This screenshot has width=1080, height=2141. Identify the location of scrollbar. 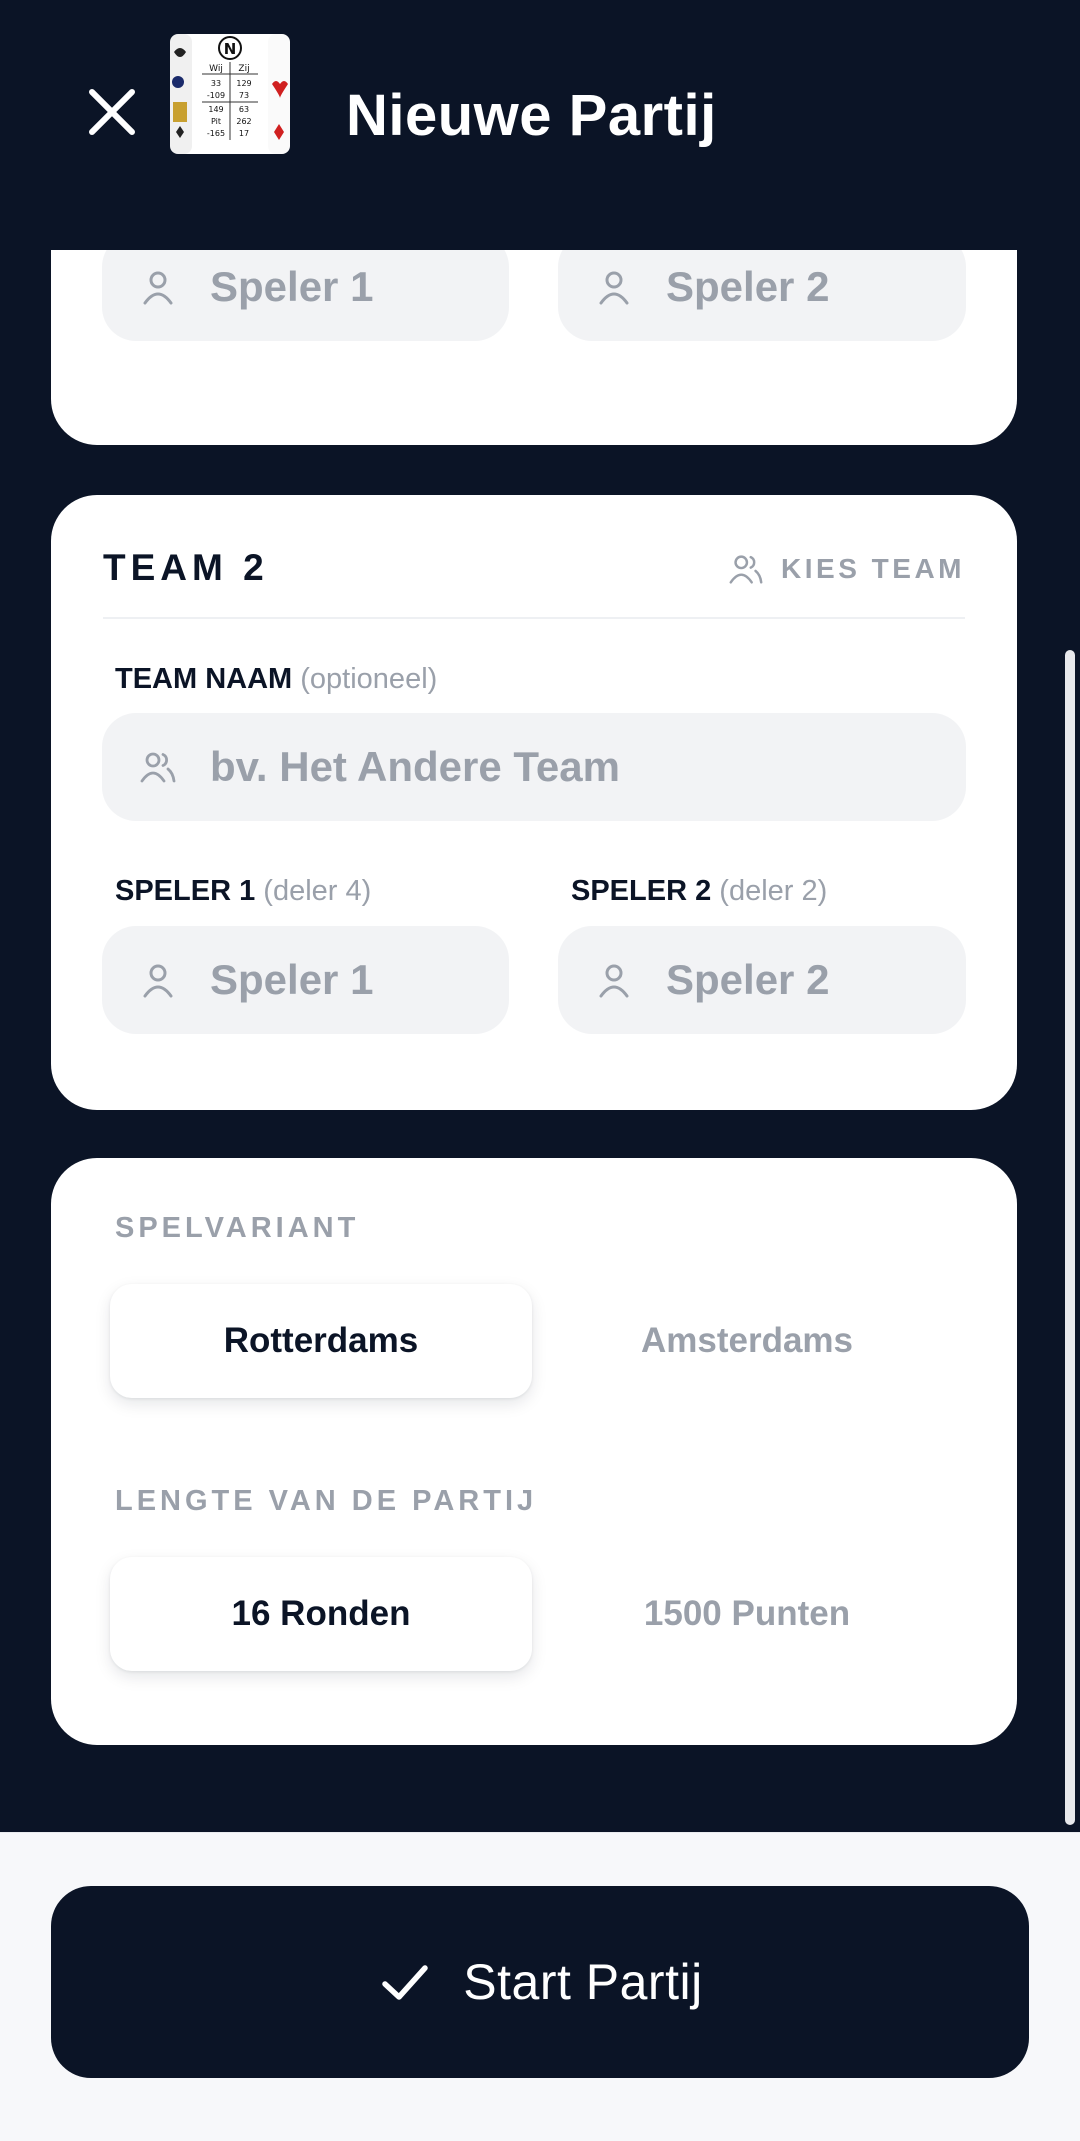
(1070, 1237).